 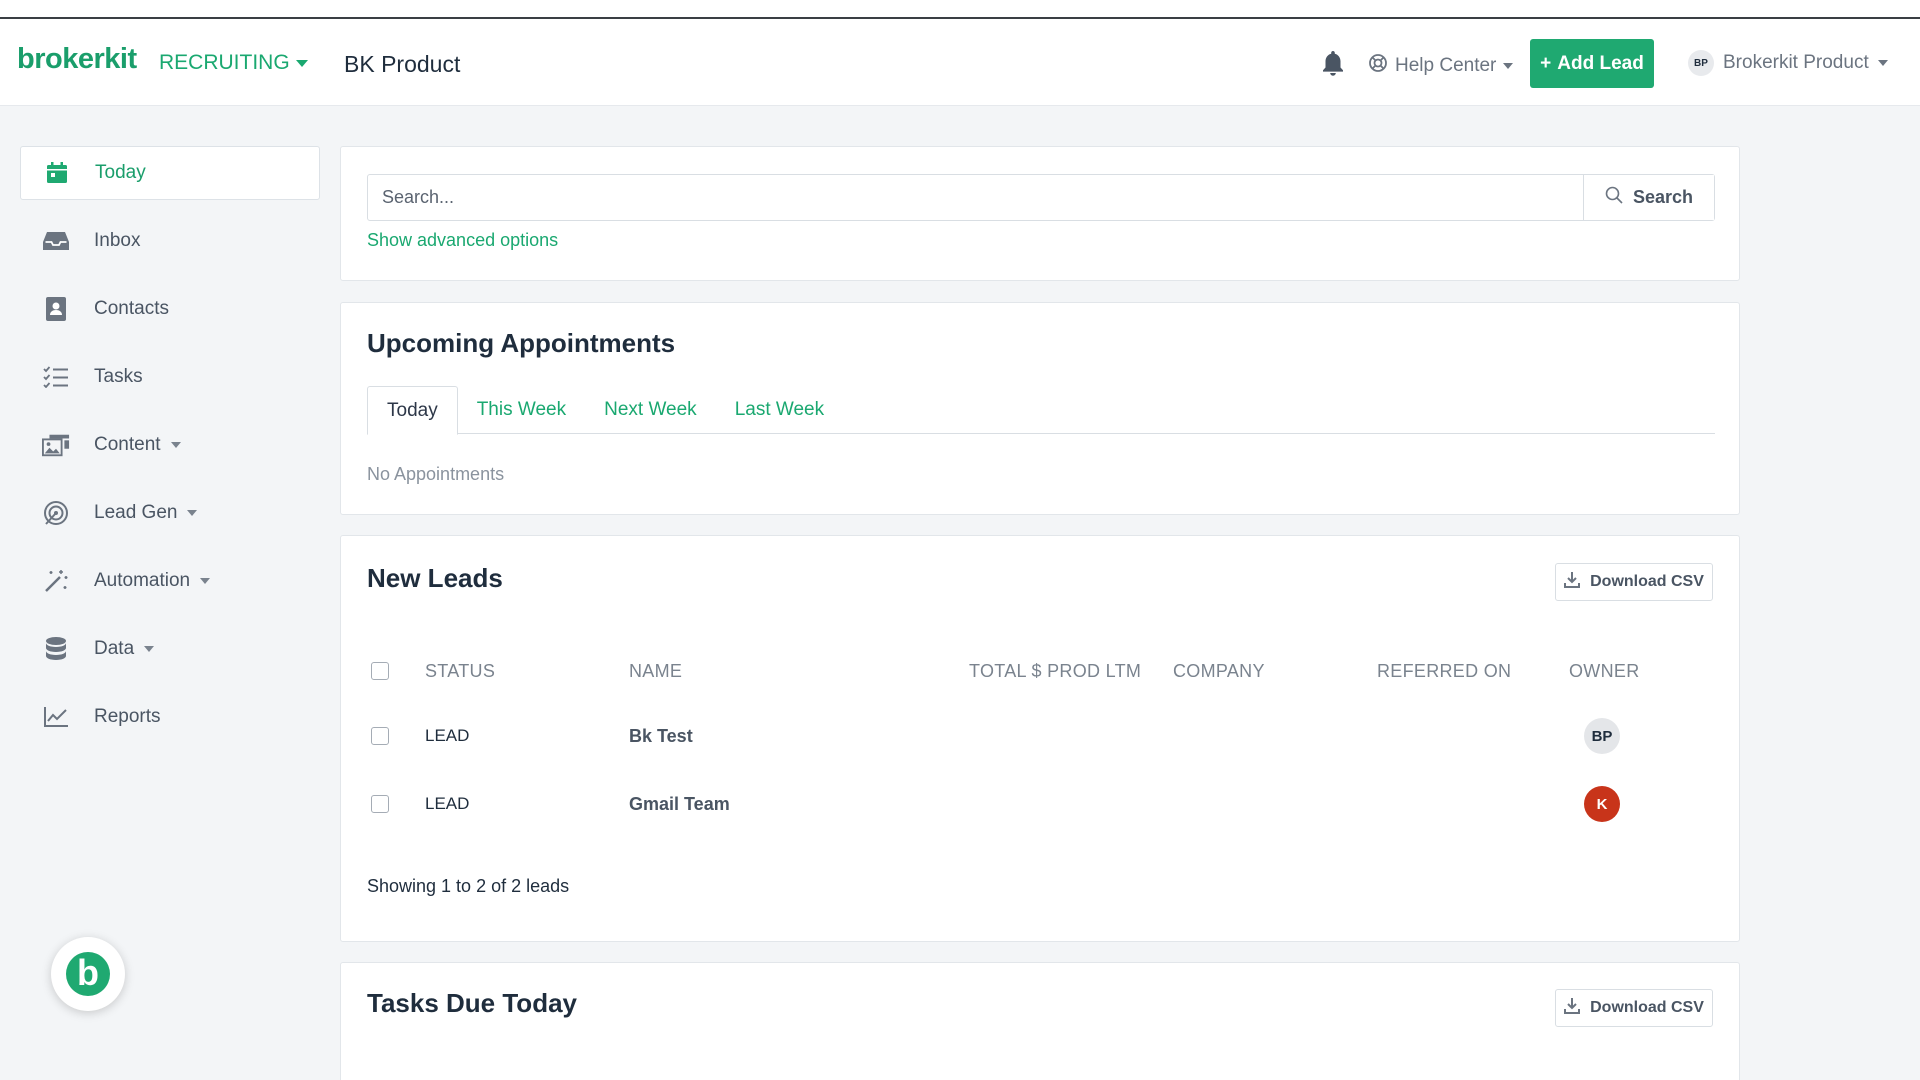 What do you see at coordinates (468, 886) in the screenshot?
I see `leads-pagination-summary: Showing 1 to 2 of 2 leads` at bounding box center [468, 886].